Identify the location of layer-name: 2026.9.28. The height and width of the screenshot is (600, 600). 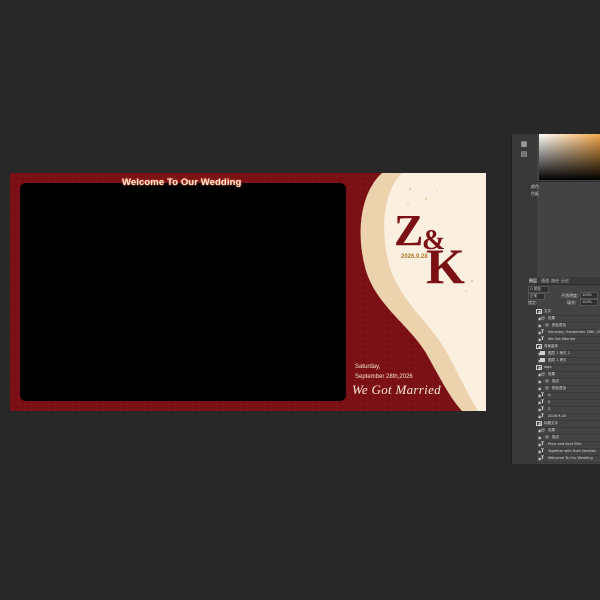
(557, 416).